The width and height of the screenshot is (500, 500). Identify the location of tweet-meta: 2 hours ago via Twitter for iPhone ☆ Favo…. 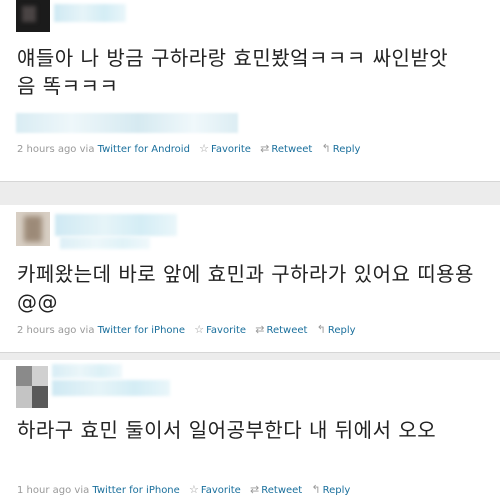
(186, 330).